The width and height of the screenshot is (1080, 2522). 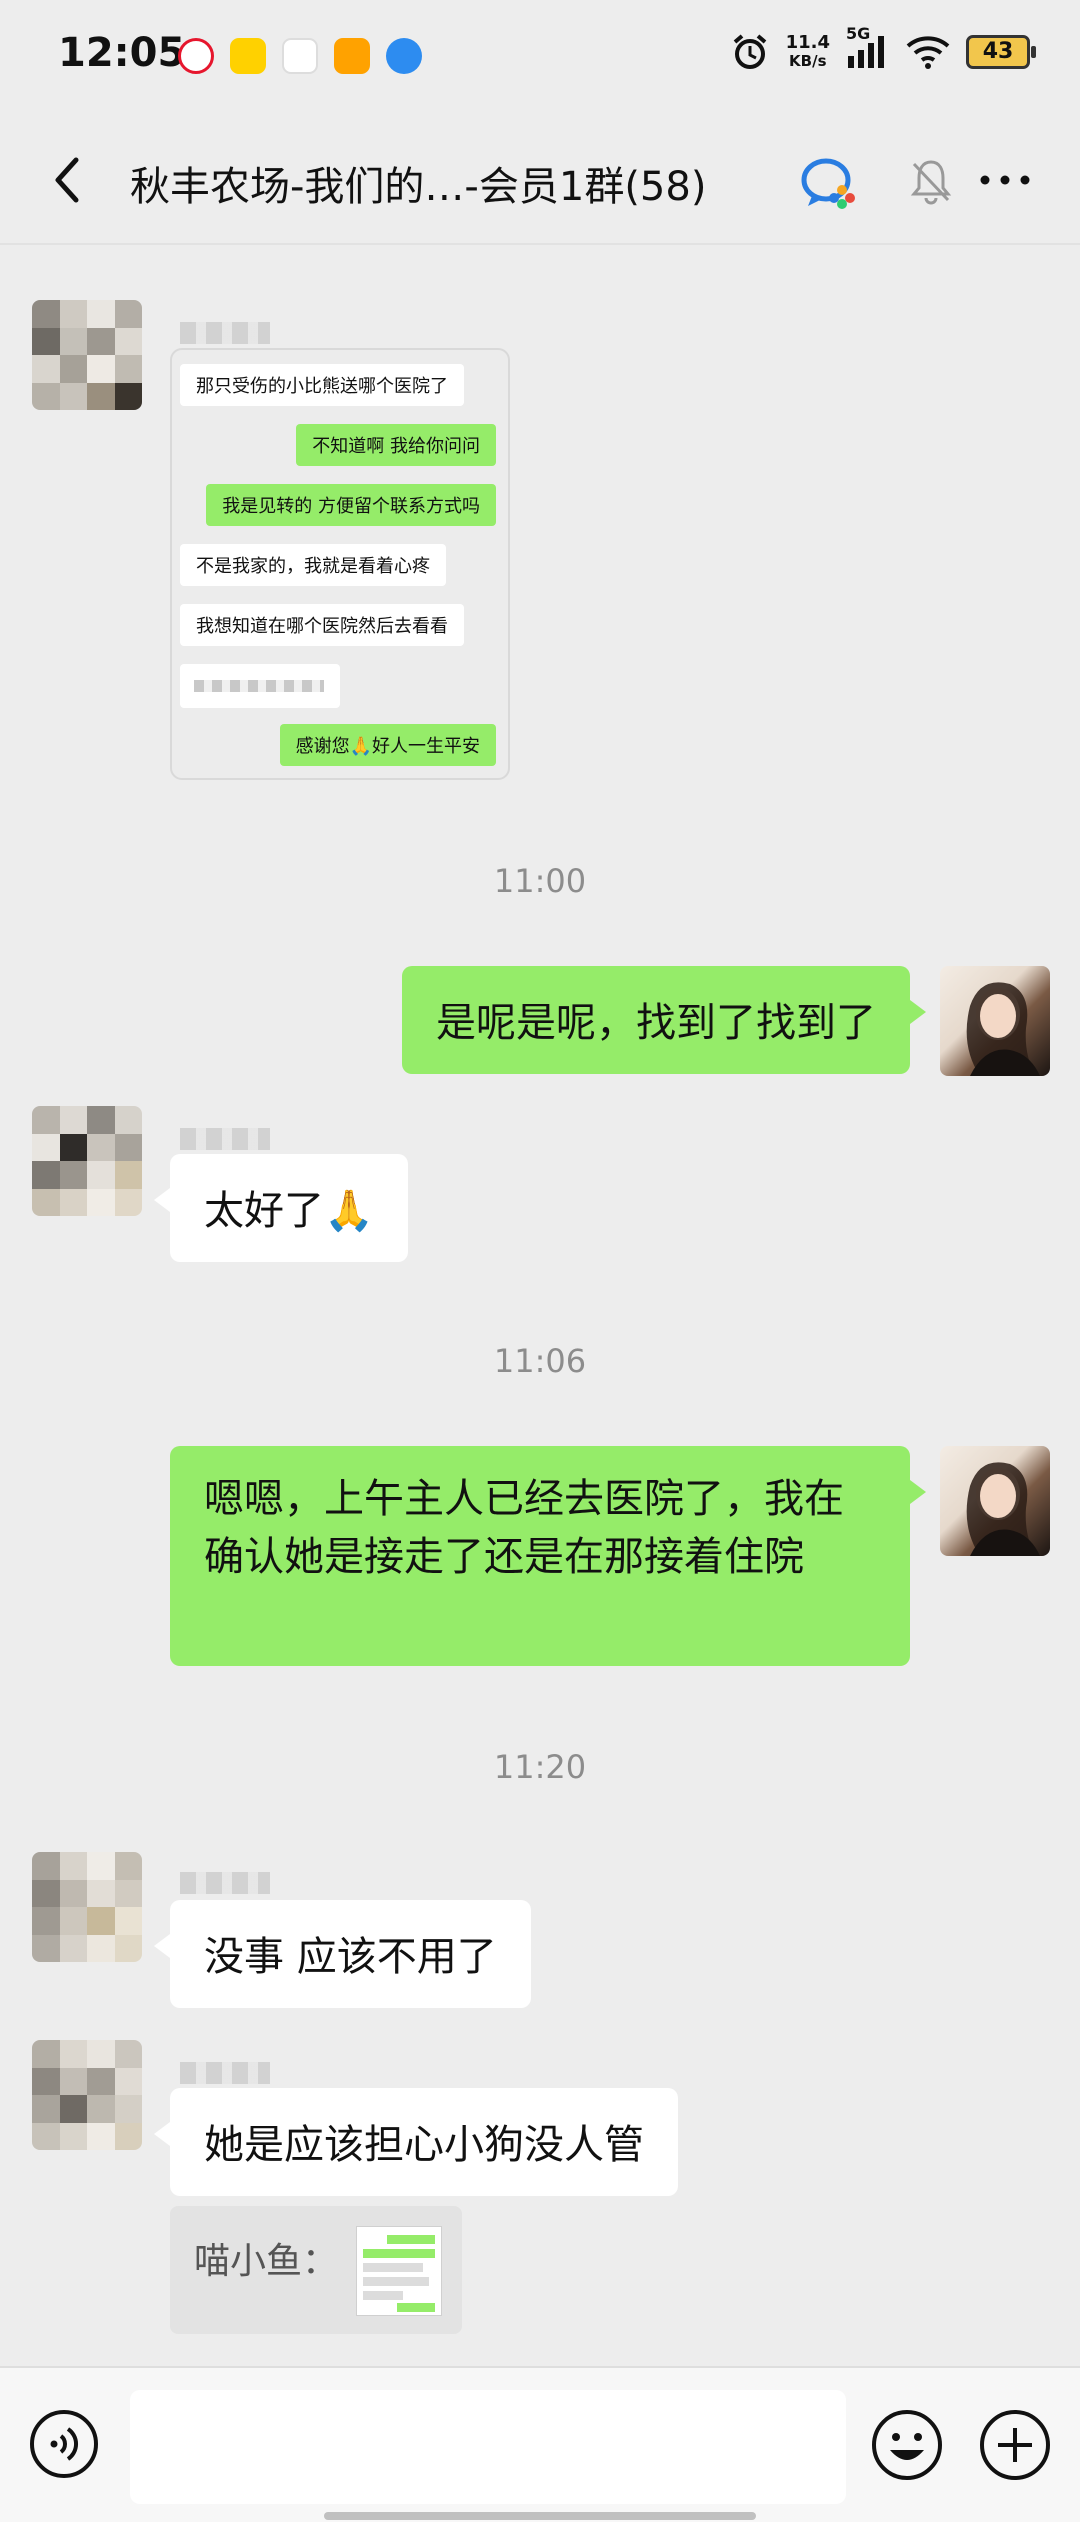 I want to click on time-separator: 11:20, so click(x=540, y=1767).